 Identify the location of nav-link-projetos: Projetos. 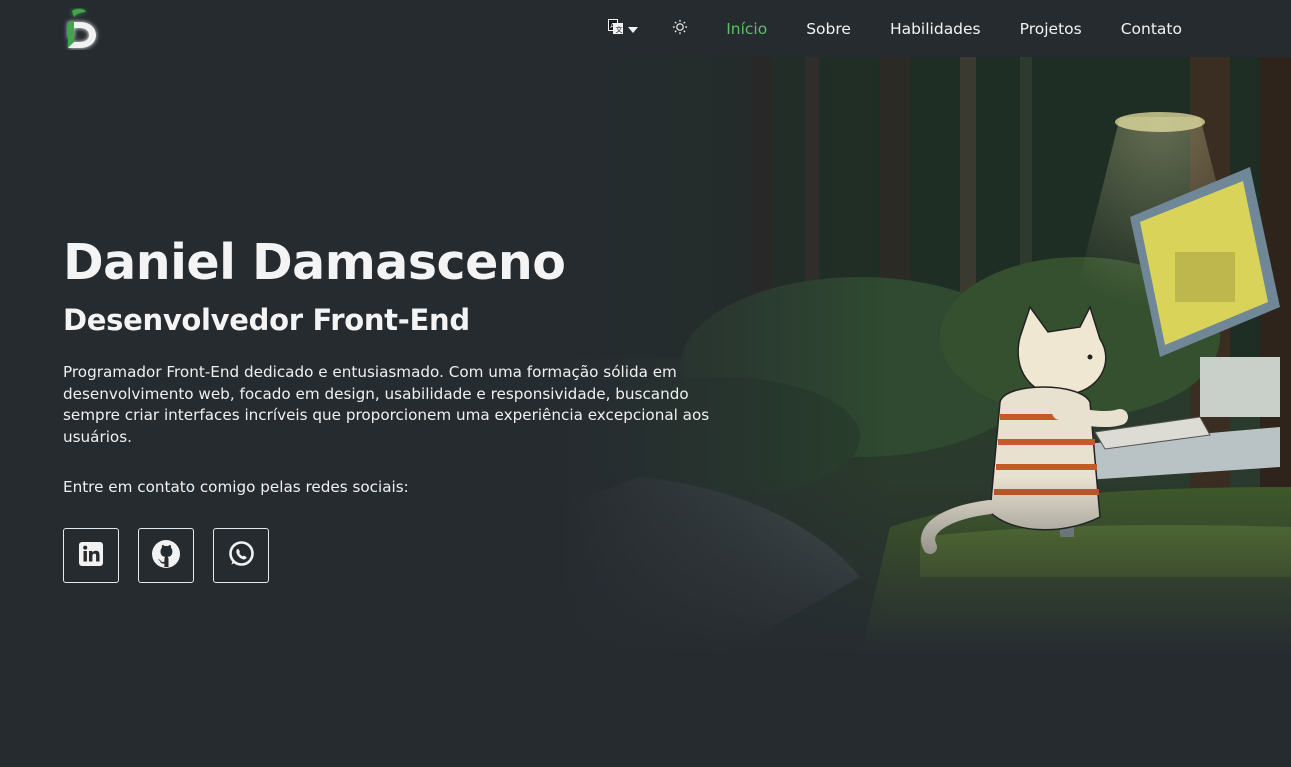
(1051, 29).